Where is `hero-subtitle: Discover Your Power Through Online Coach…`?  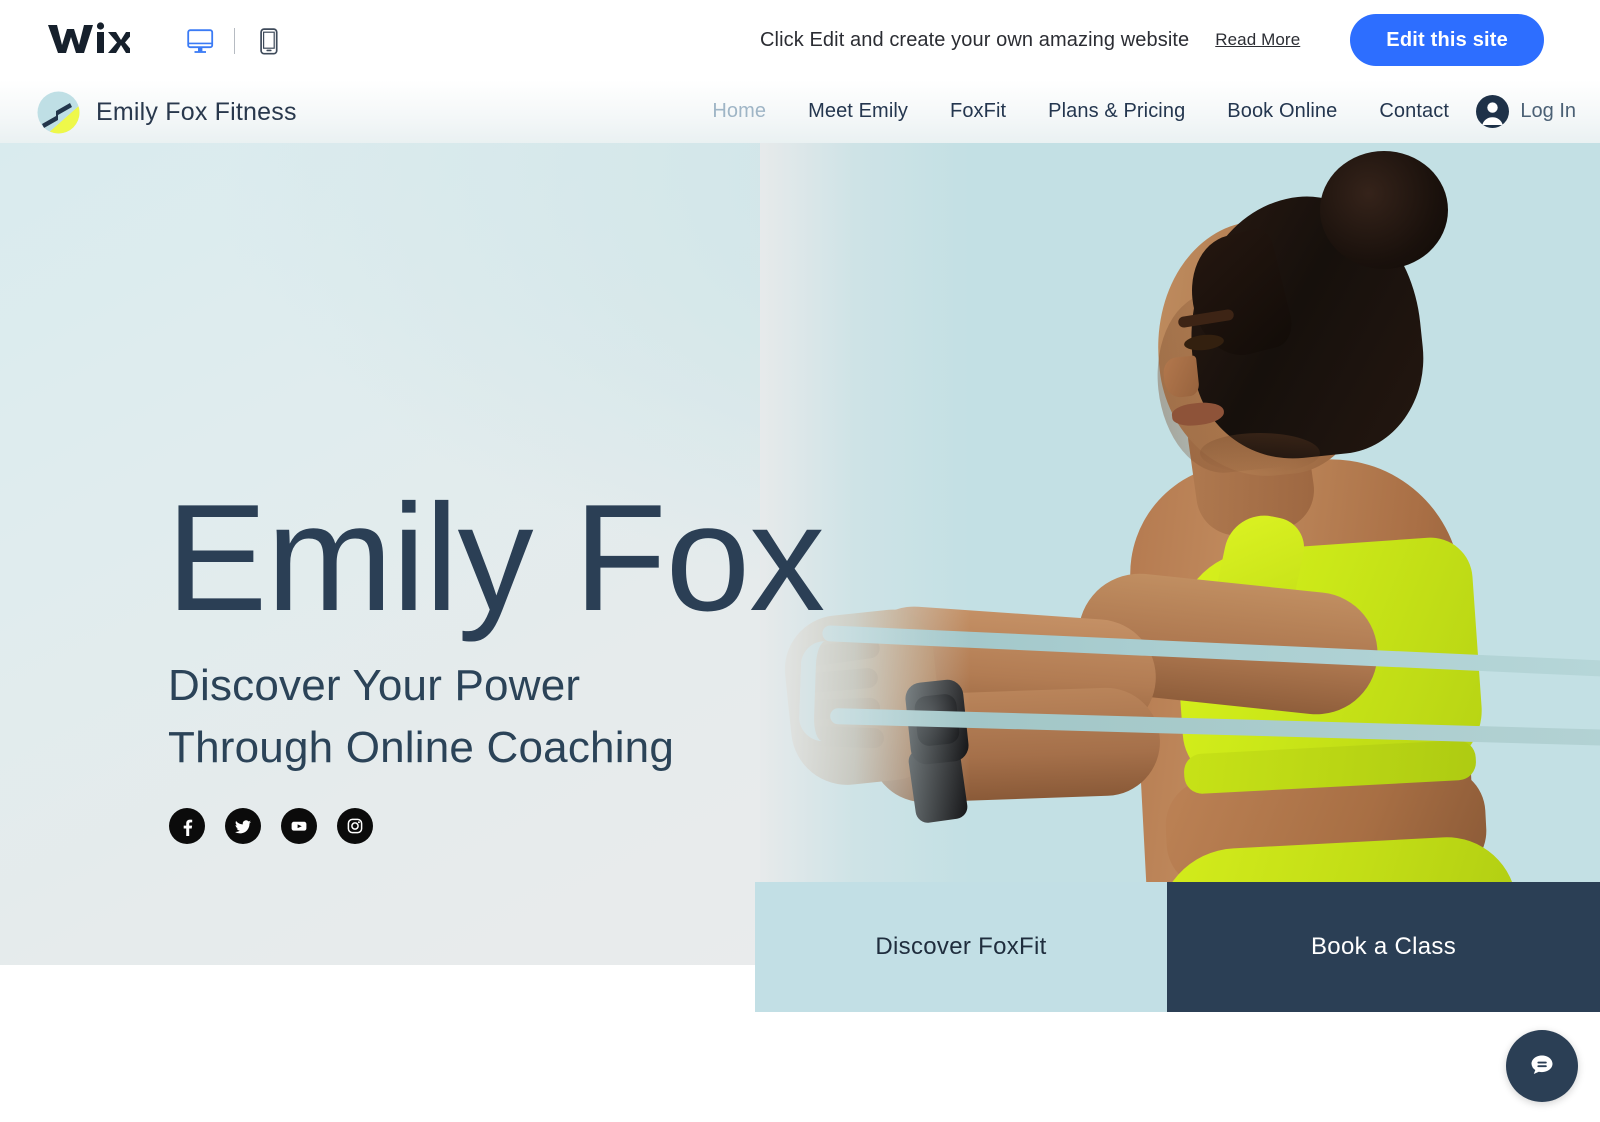 hero-subtitle: Discover Your Power Through Online Coach… is located at coordinates (421, 717).